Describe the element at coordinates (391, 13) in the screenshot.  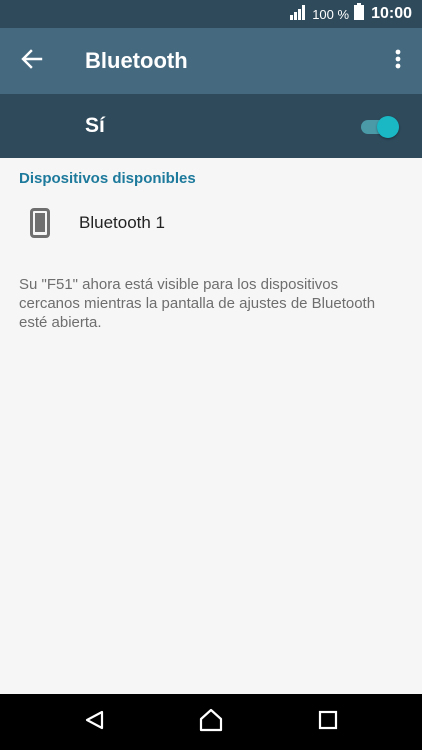
I see `clock: 10:00` at that location.